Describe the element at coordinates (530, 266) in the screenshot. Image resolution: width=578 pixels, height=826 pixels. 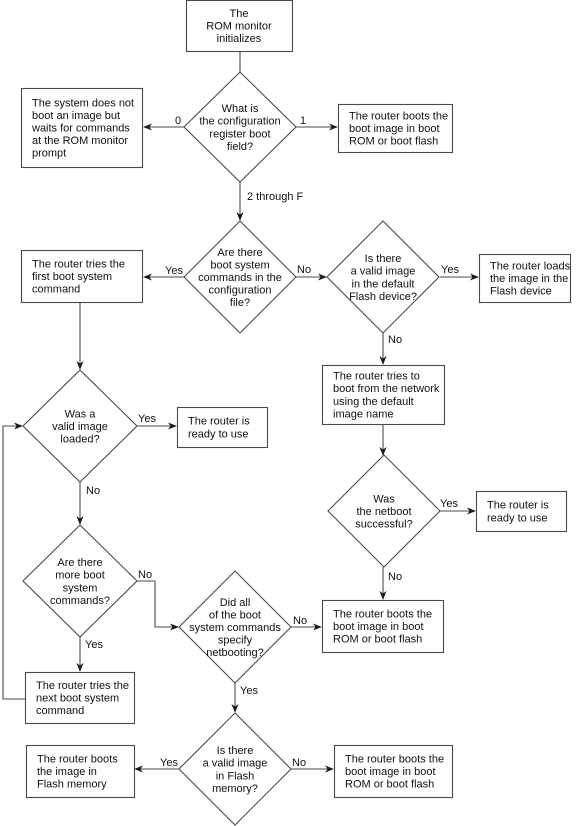
I see `node-text-line: The router loads` at that location.